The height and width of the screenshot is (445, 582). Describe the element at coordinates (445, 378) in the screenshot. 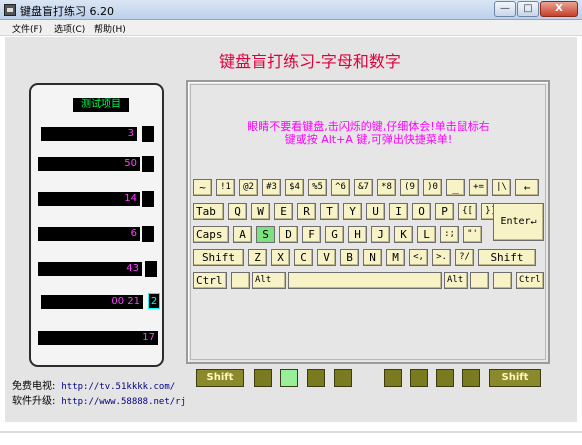

I see `finger-right-ring` at that location.